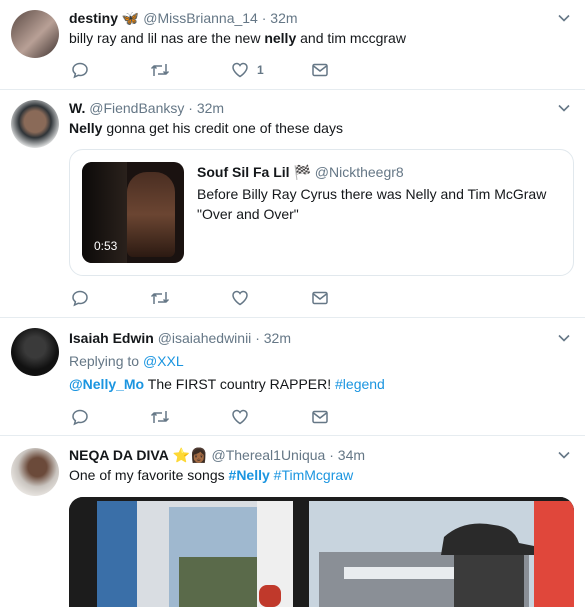 Image resolution: width=585 pixels, height=607 pixels. I want to click on tweet-header: destiny 🦋 @MissBrianna_14 · 32m, so click(183, 18).